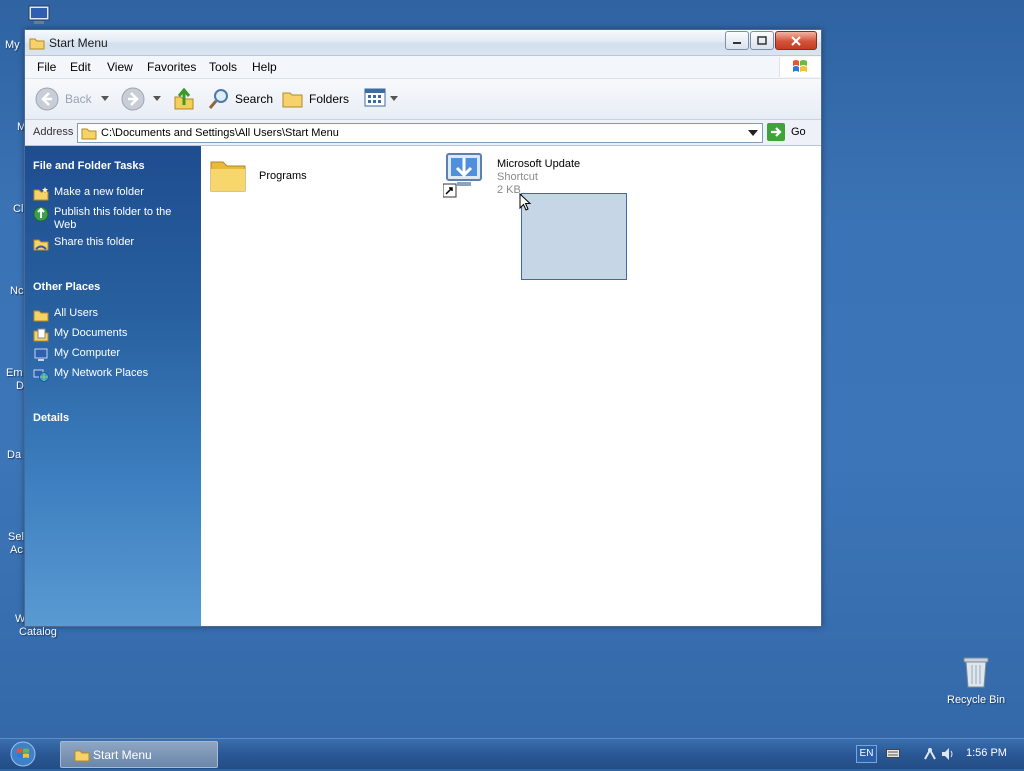 The image size is (1024, 771). I want to click on all-users-label: All Users, so click(76, 313).